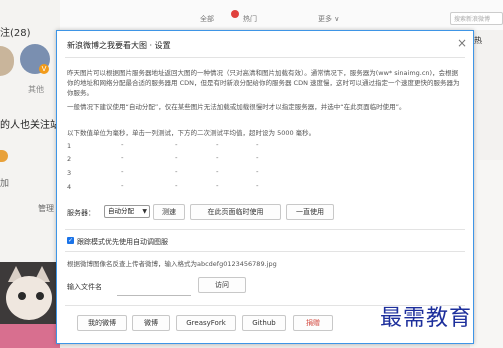 This screenshot has height=348, width=503. I want to click on people-also-follow-heading: 的人也关注站, so click(30, 125).